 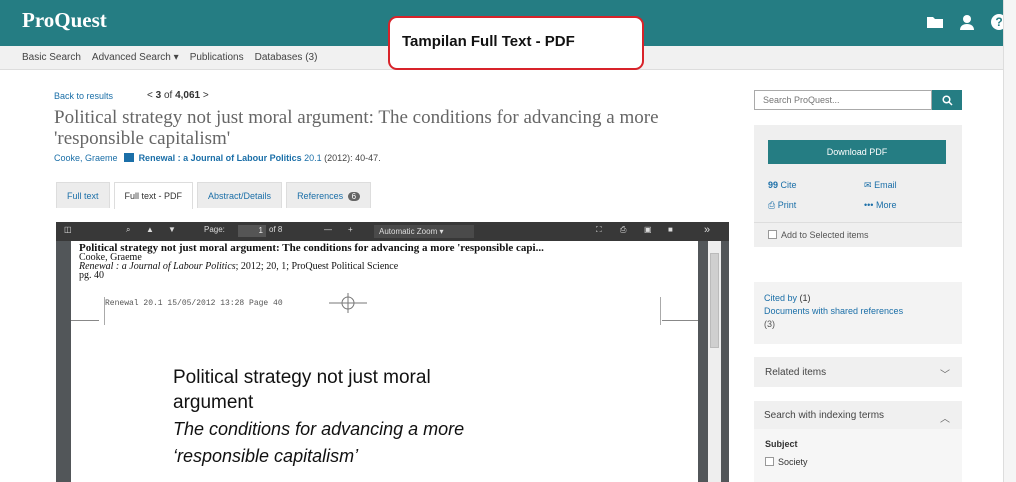 What do you see at coordinates (796, 372) in the screenshot?
I see `related-items-label: Related items` at bounding box center [796, 372].